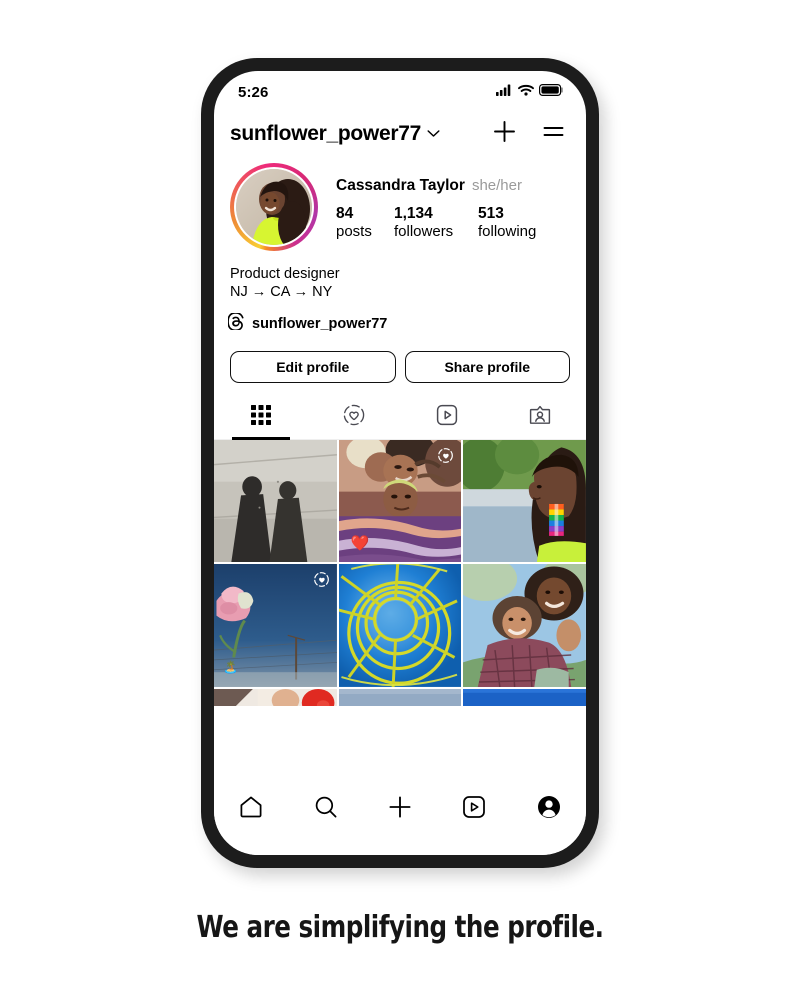 This screenshot has width=800, height=1000. What do you see at coordinates (526, 92) in the screenshot?
I see `wifi-icon` at bounding box center [526, 92].